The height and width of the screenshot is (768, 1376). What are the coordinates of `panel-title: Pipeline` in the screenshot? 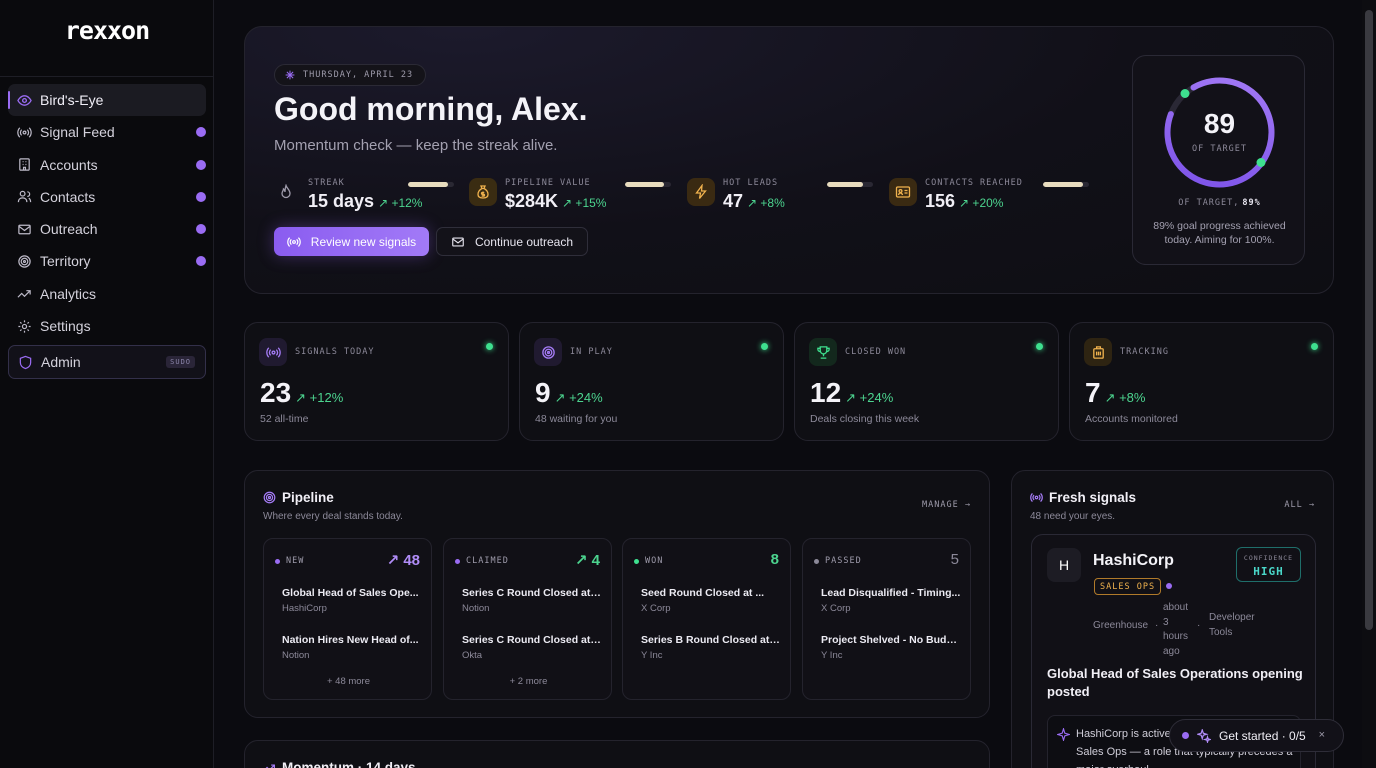 It's located at (298, 497).